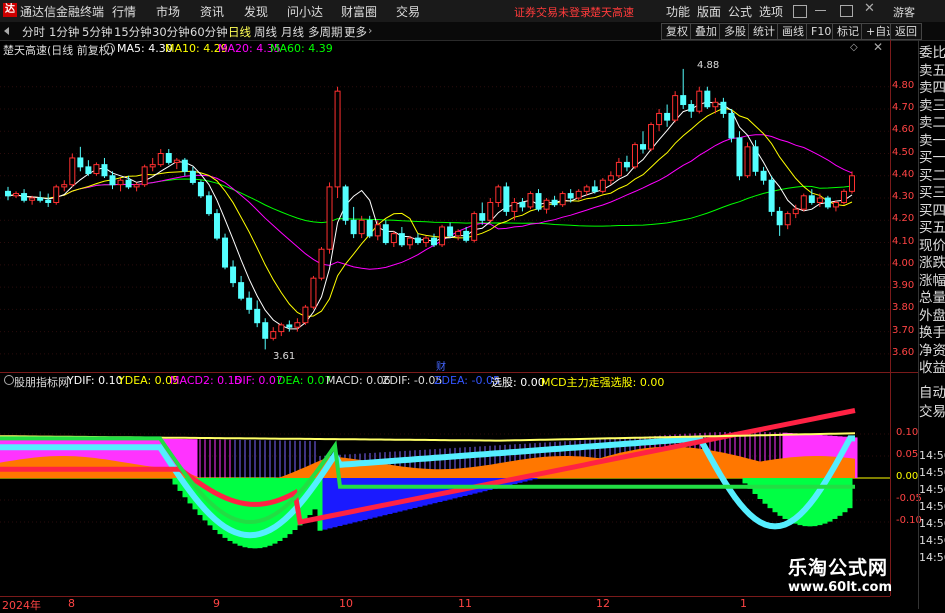 The height and width of the screenshot is (613, 945). What do you see at coordinates (64, 32) in the screenshot?
I see `period-1min: 1分钟` at bounding box center [64, 32].